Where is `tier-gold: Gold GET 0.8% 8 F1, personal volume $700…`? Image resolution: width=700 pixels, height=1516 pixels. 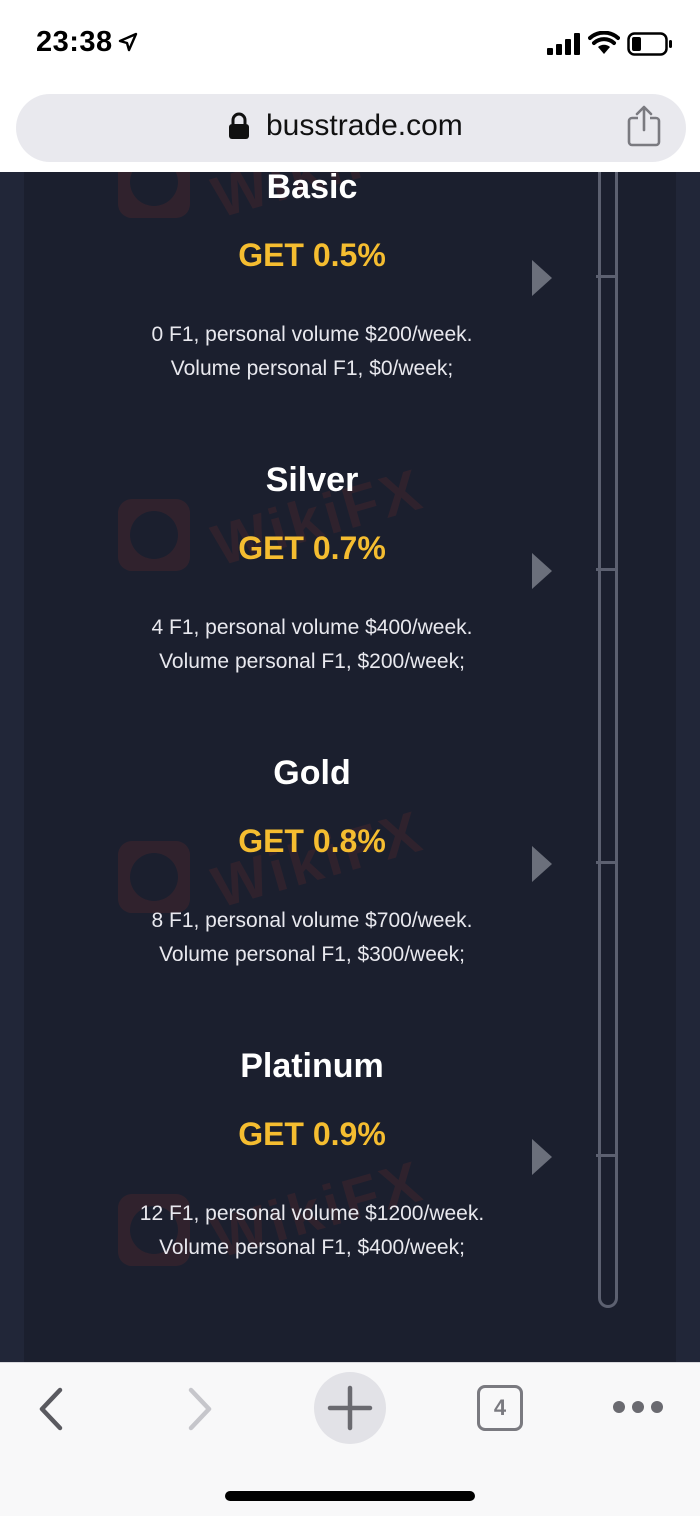 tier-gold: Gold GET 0.8% 8 F1, personal volume $700… is located at coordinates (312, 863).